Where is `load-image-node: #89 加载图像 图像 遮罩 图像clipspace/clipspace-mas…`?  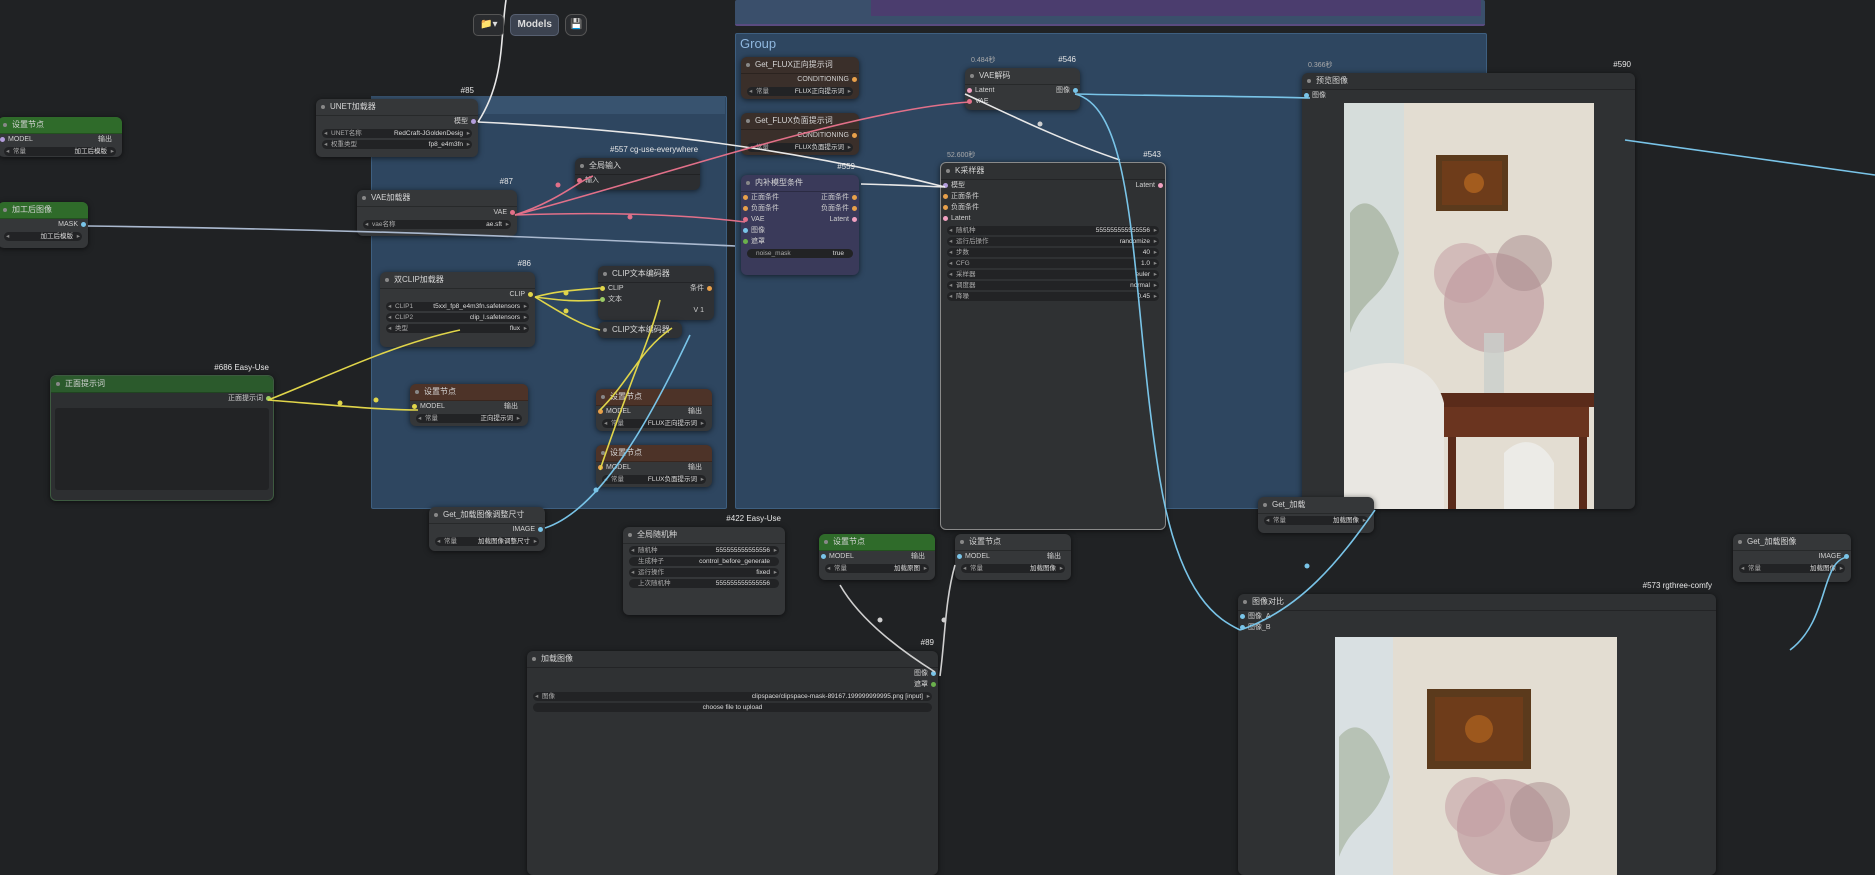 load-image-node: #89 加载图像 图像 遮罩 图像clipspace/clipspace-mas… is located at coordinates (732, 756).